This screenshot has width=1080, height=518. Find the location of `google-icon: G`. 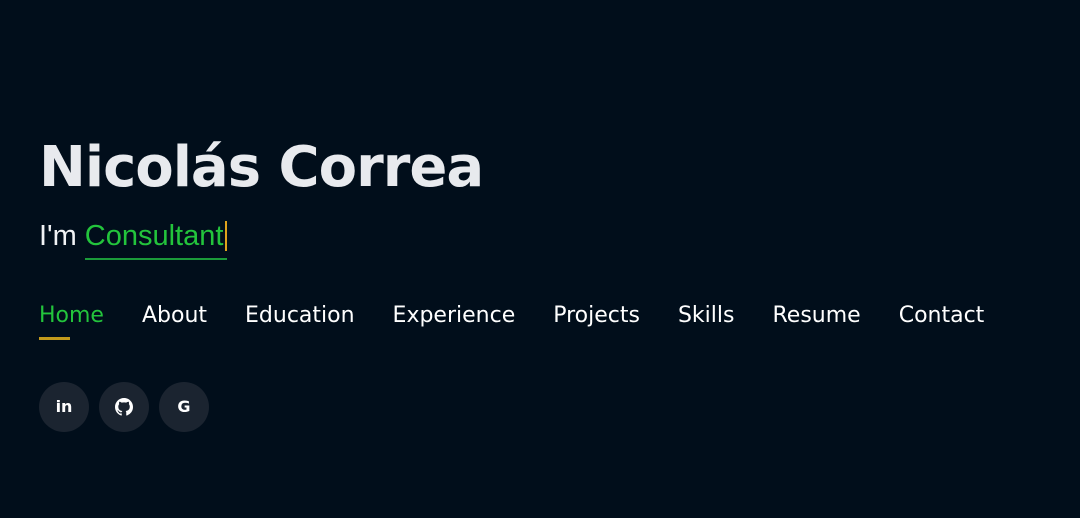

google-icon: G is located at coordinates (184, 406).